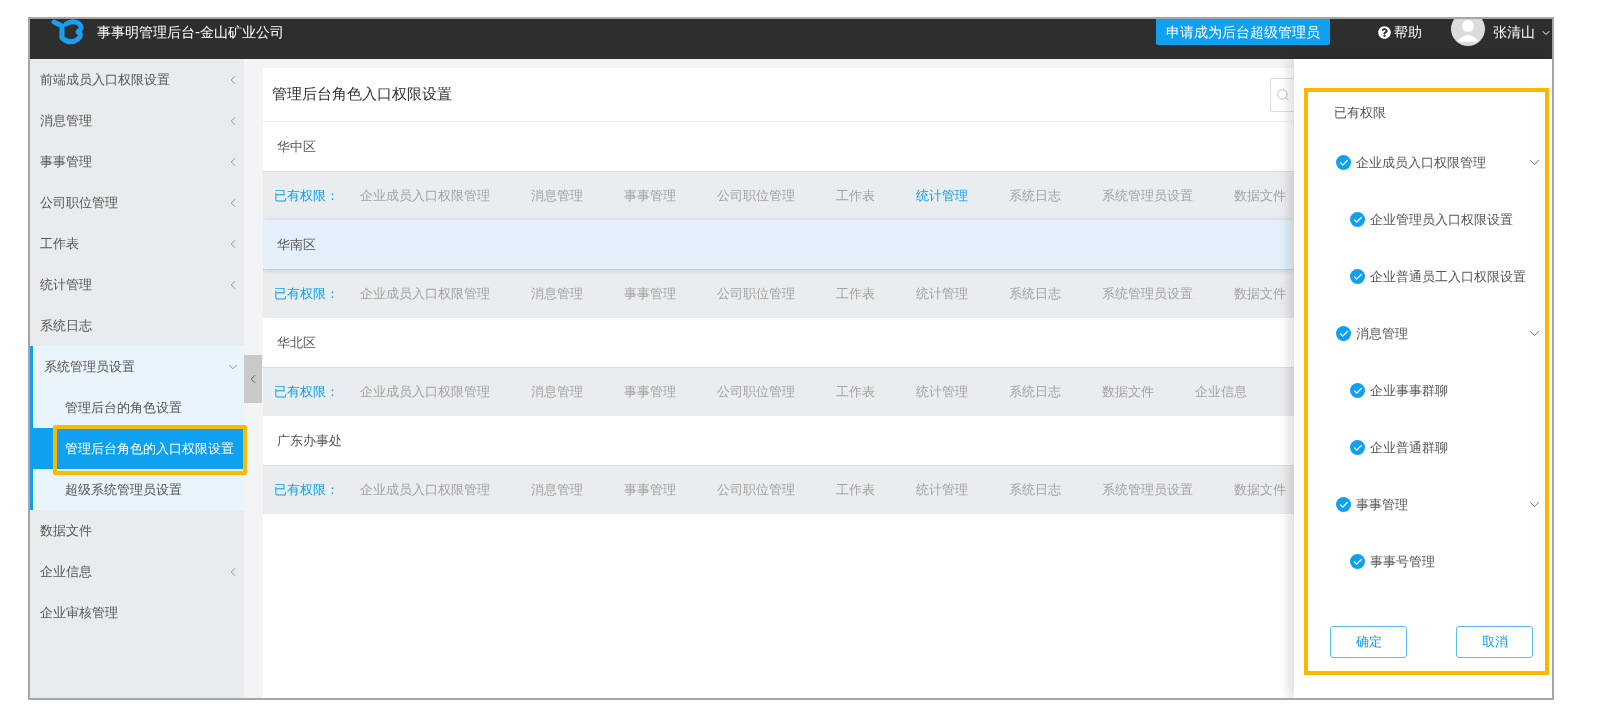  Describe the element at coordinates (1426, 390) in the screenshot. I see `tree-node: 企业事事群聊` at that location.